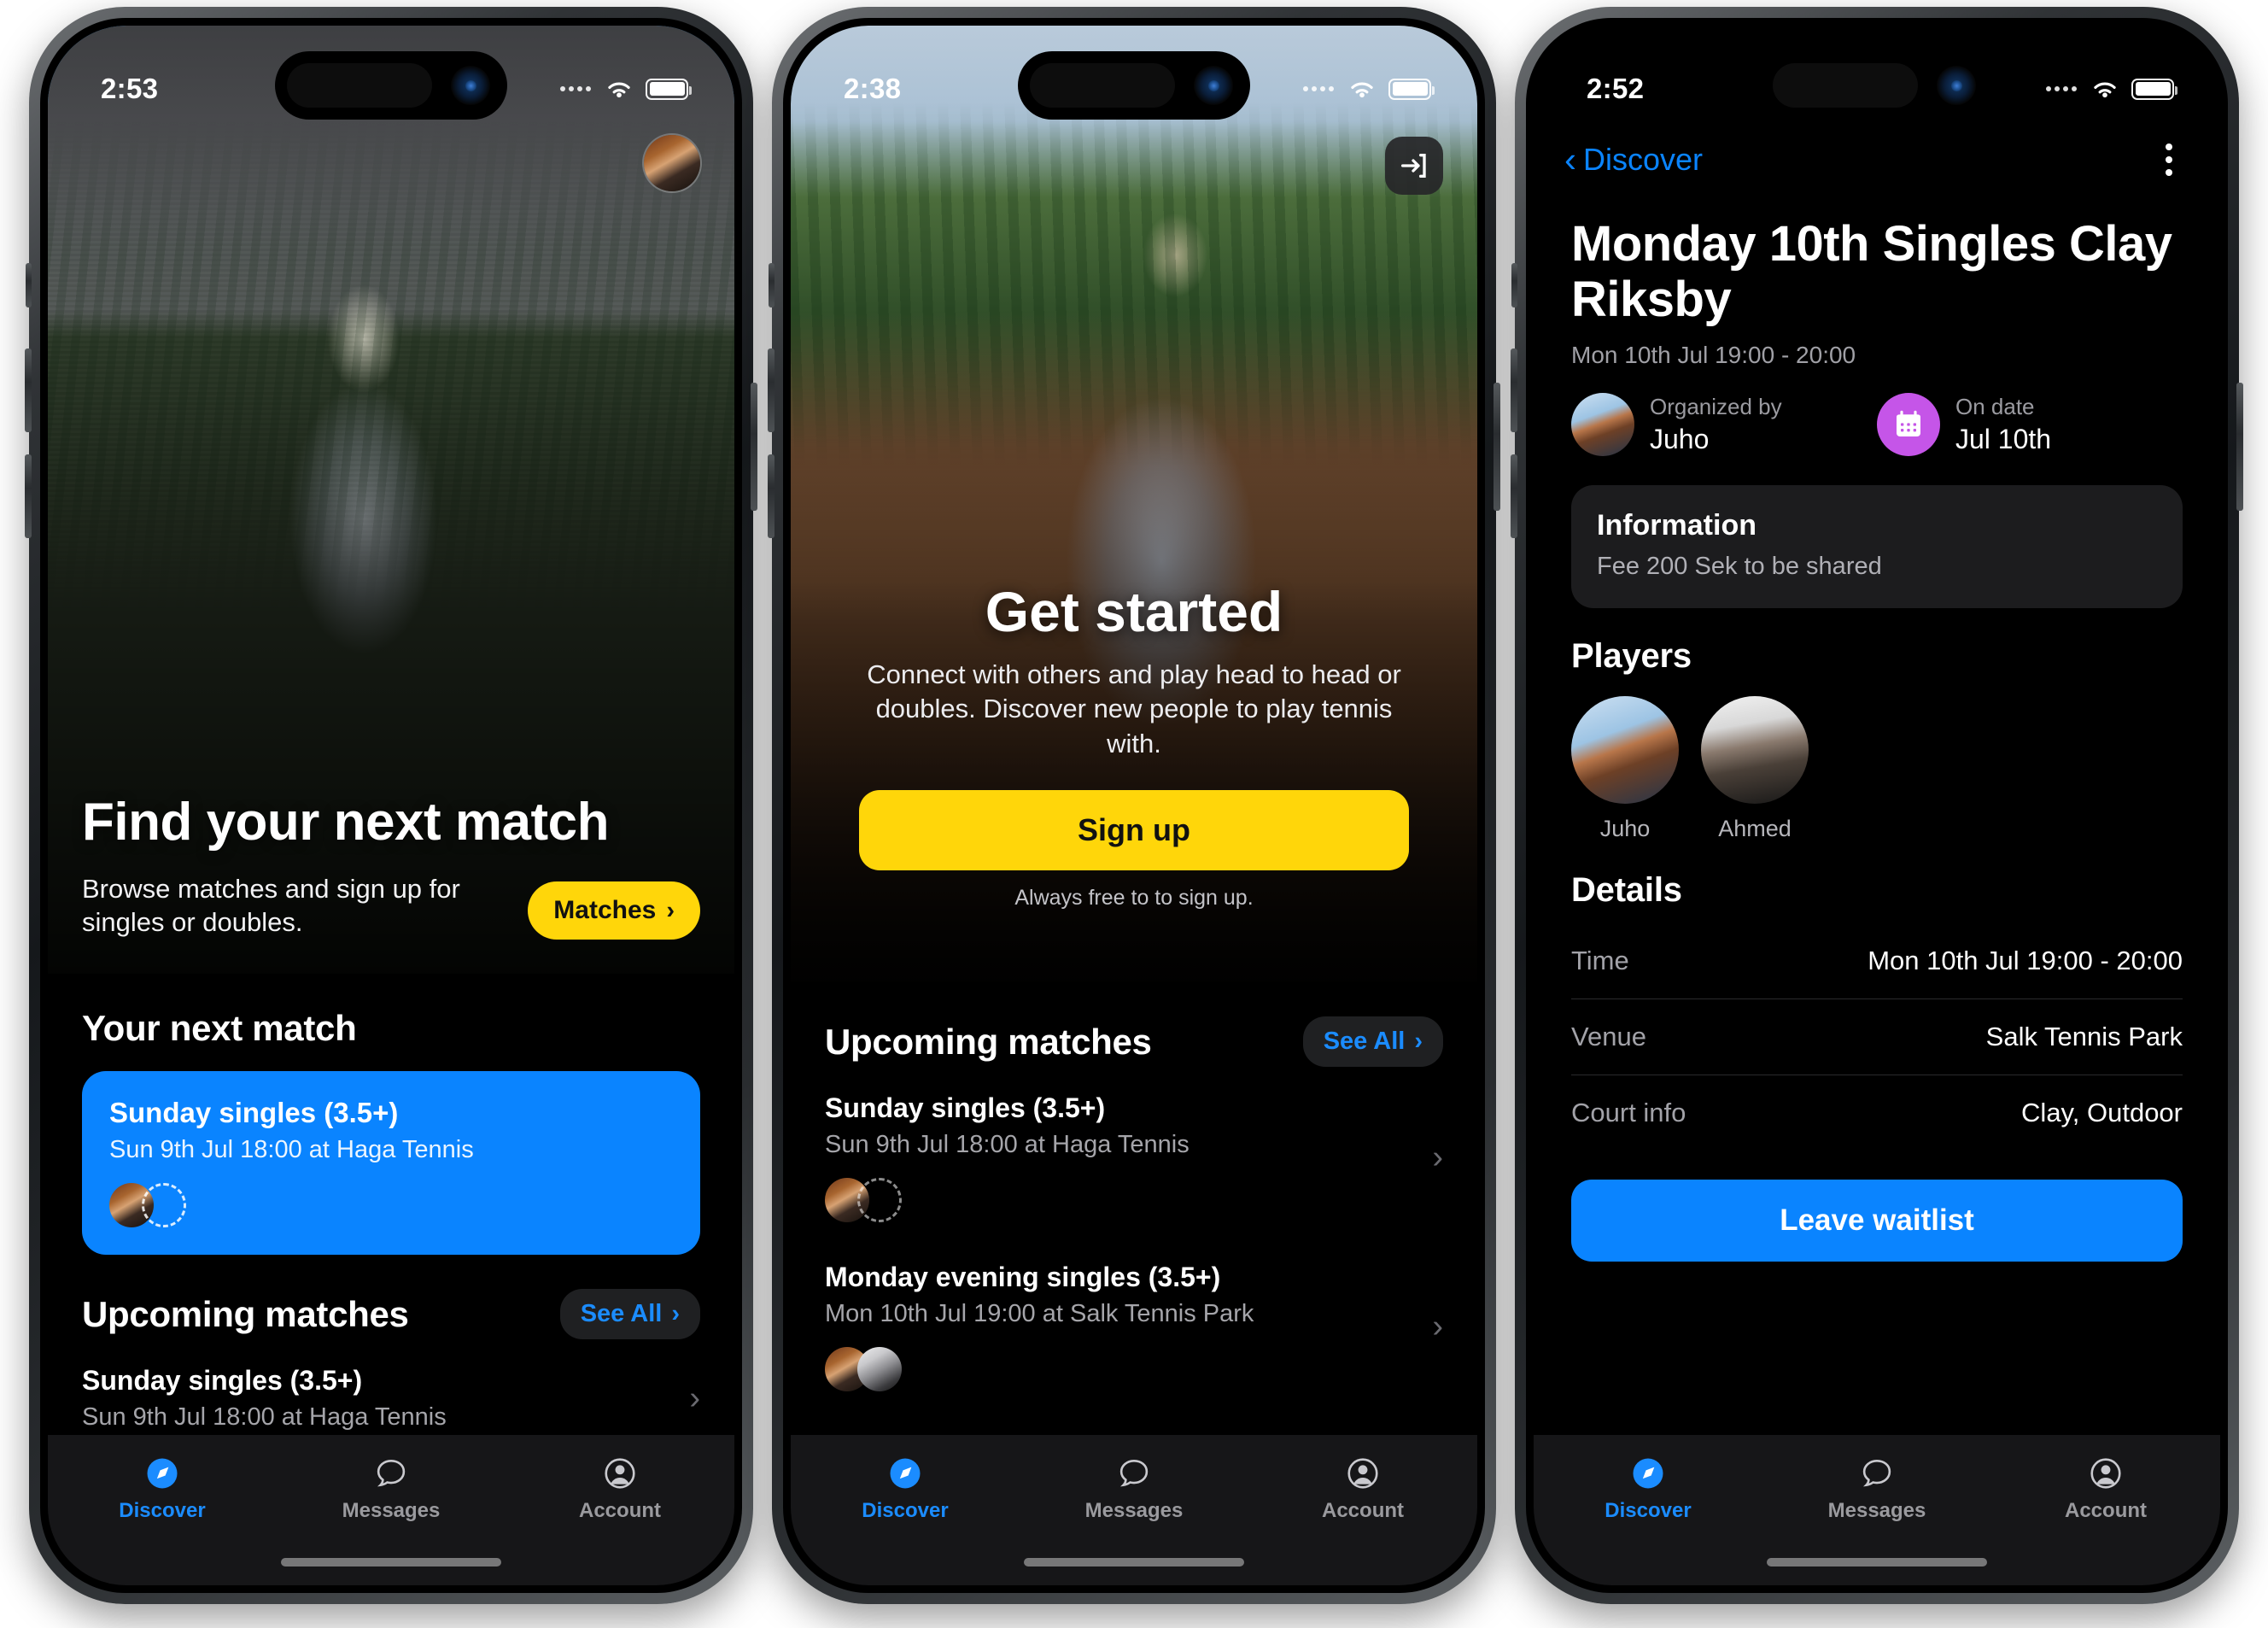  What do you see at coordinates (1995, 406) in the screenshot?
I see `date-label: On date` at bounding box center [1995, 406].